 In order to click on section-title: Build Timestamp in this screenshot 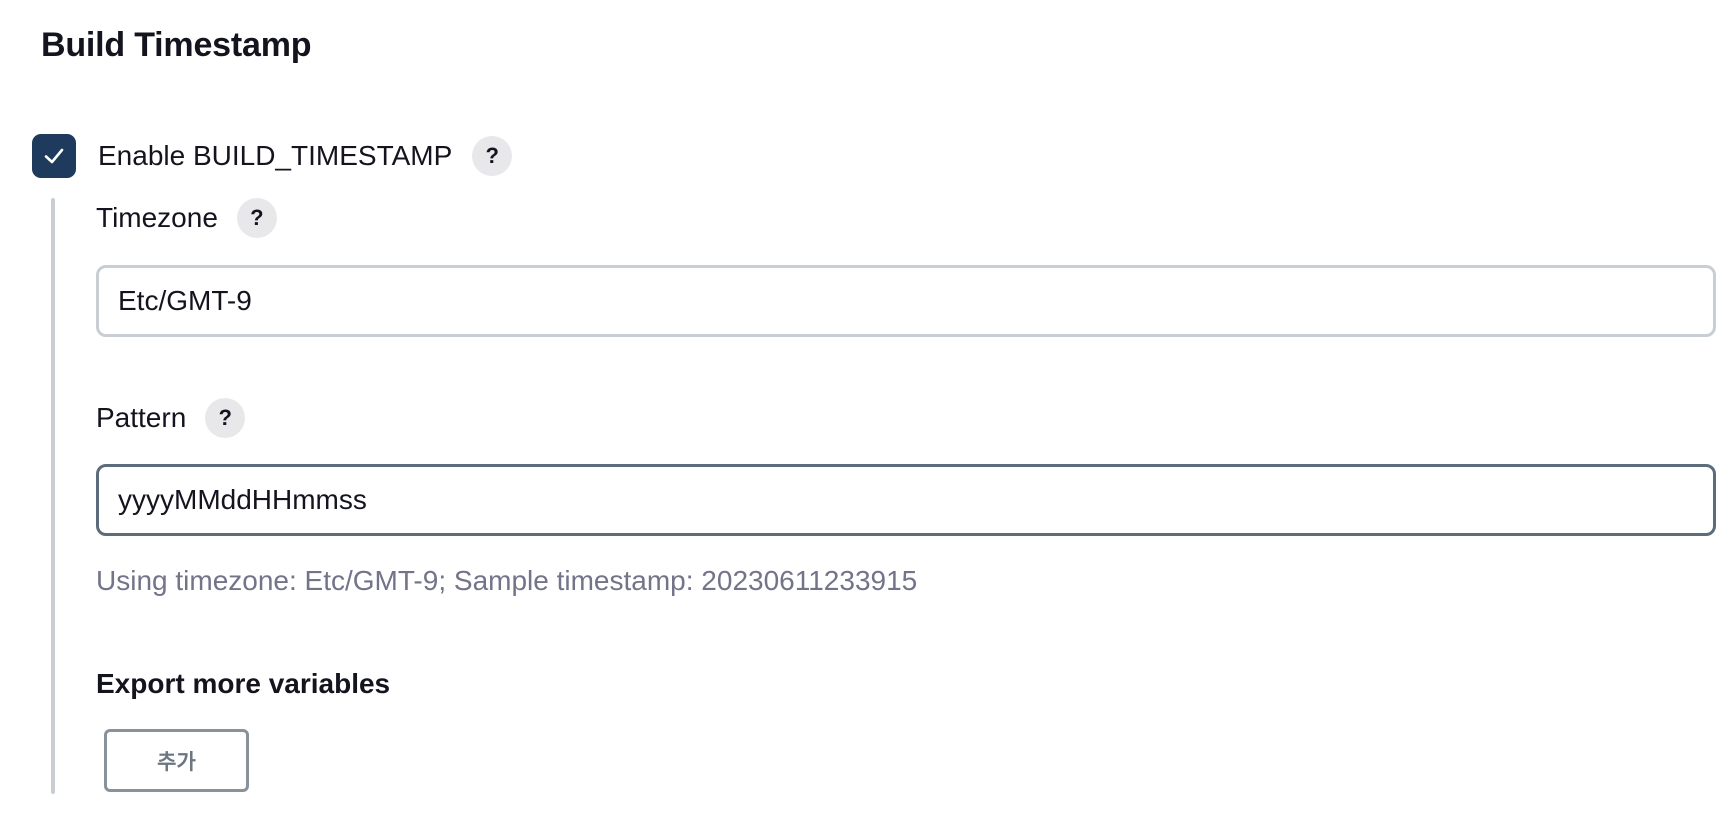, I will do `click(176, 45)`.